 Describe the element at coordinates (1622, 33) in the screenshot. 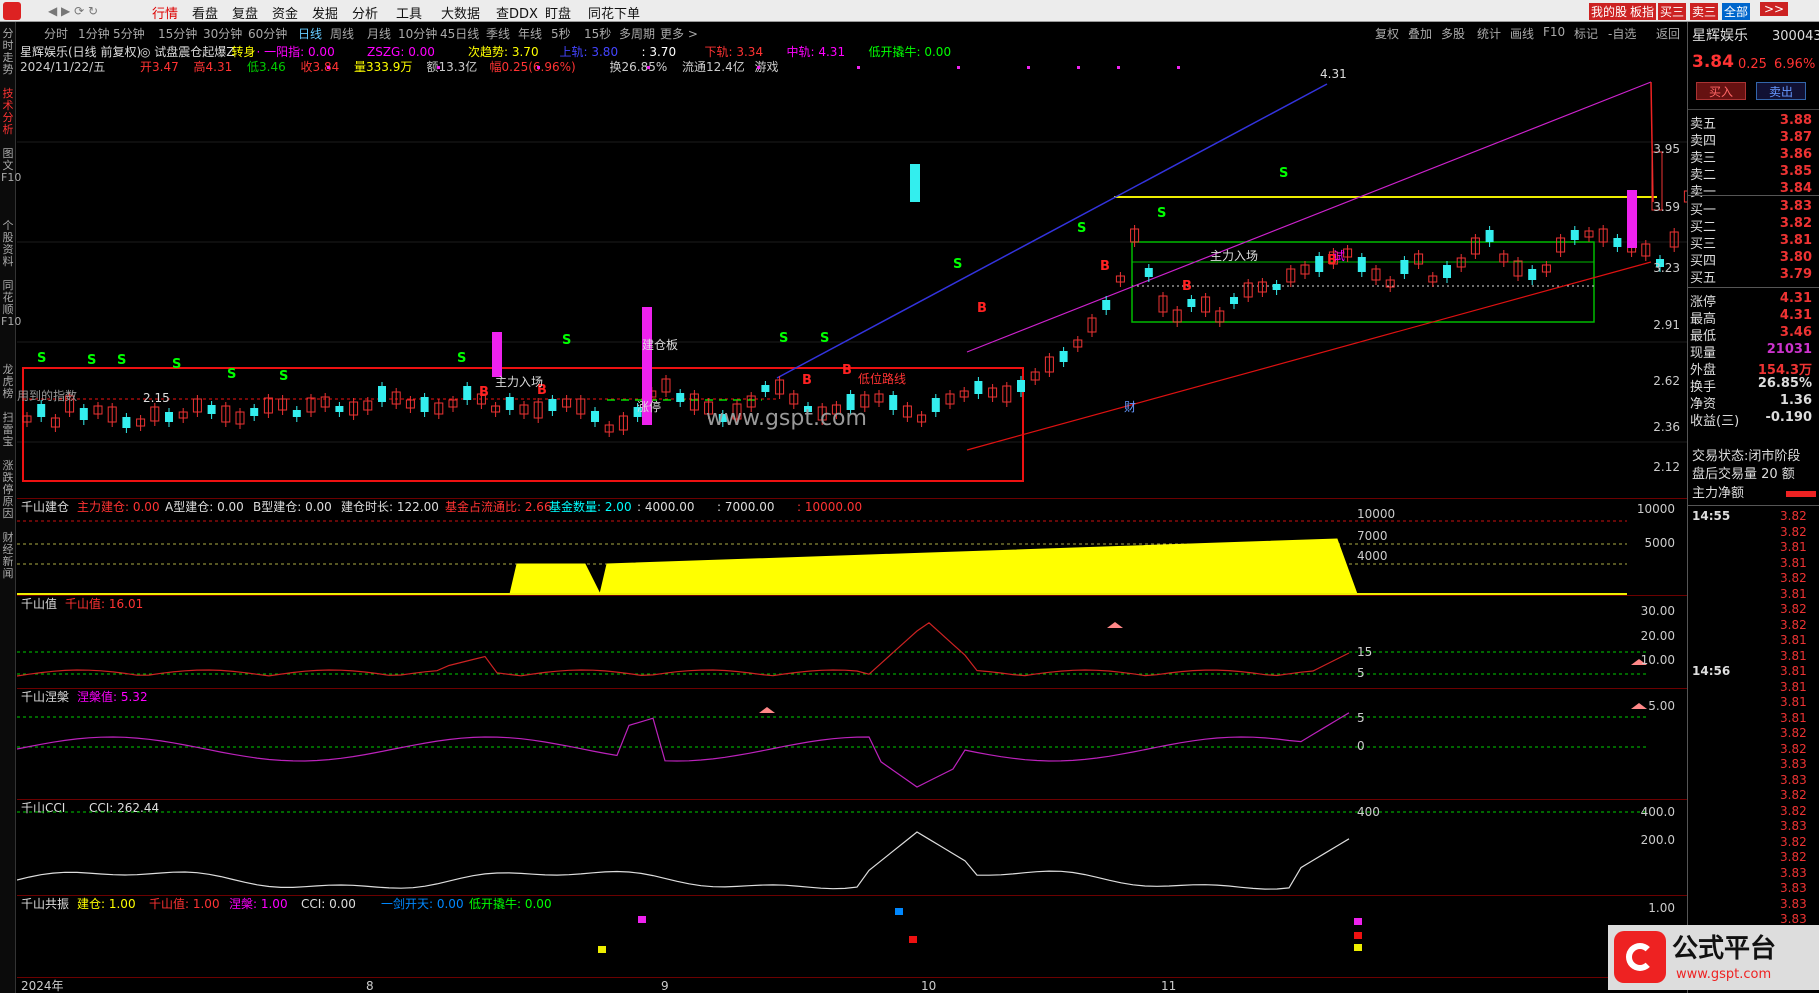

I see `toolbar-button: -自选` at that location.